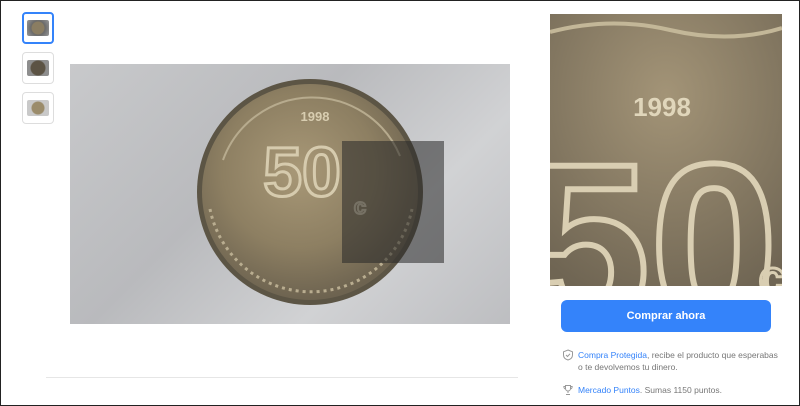 The height and width of the screenshot is (406, 800). Describe the element at coordinates (315, 116) in the screenshot. I see `coin-year-text: 1998` at that location.